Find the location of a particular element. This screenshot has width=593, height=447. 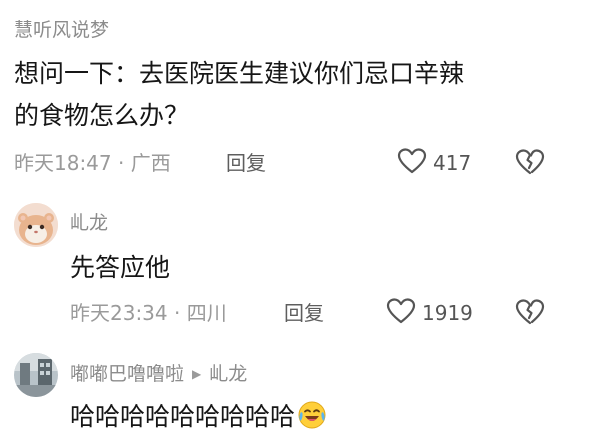

comment-username: 嘟嘟巴噜噜啦 is located at coordinates (127, 374).